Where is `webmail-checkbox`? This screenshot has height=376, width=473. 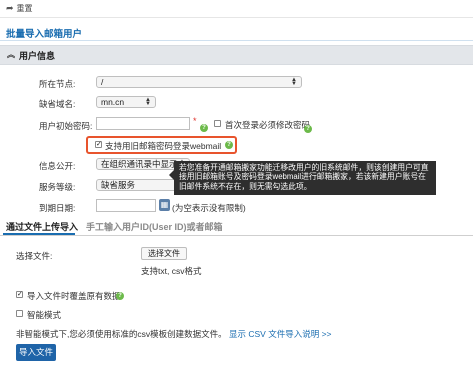 webmail-checkbox is located at coordinates (98, 144).